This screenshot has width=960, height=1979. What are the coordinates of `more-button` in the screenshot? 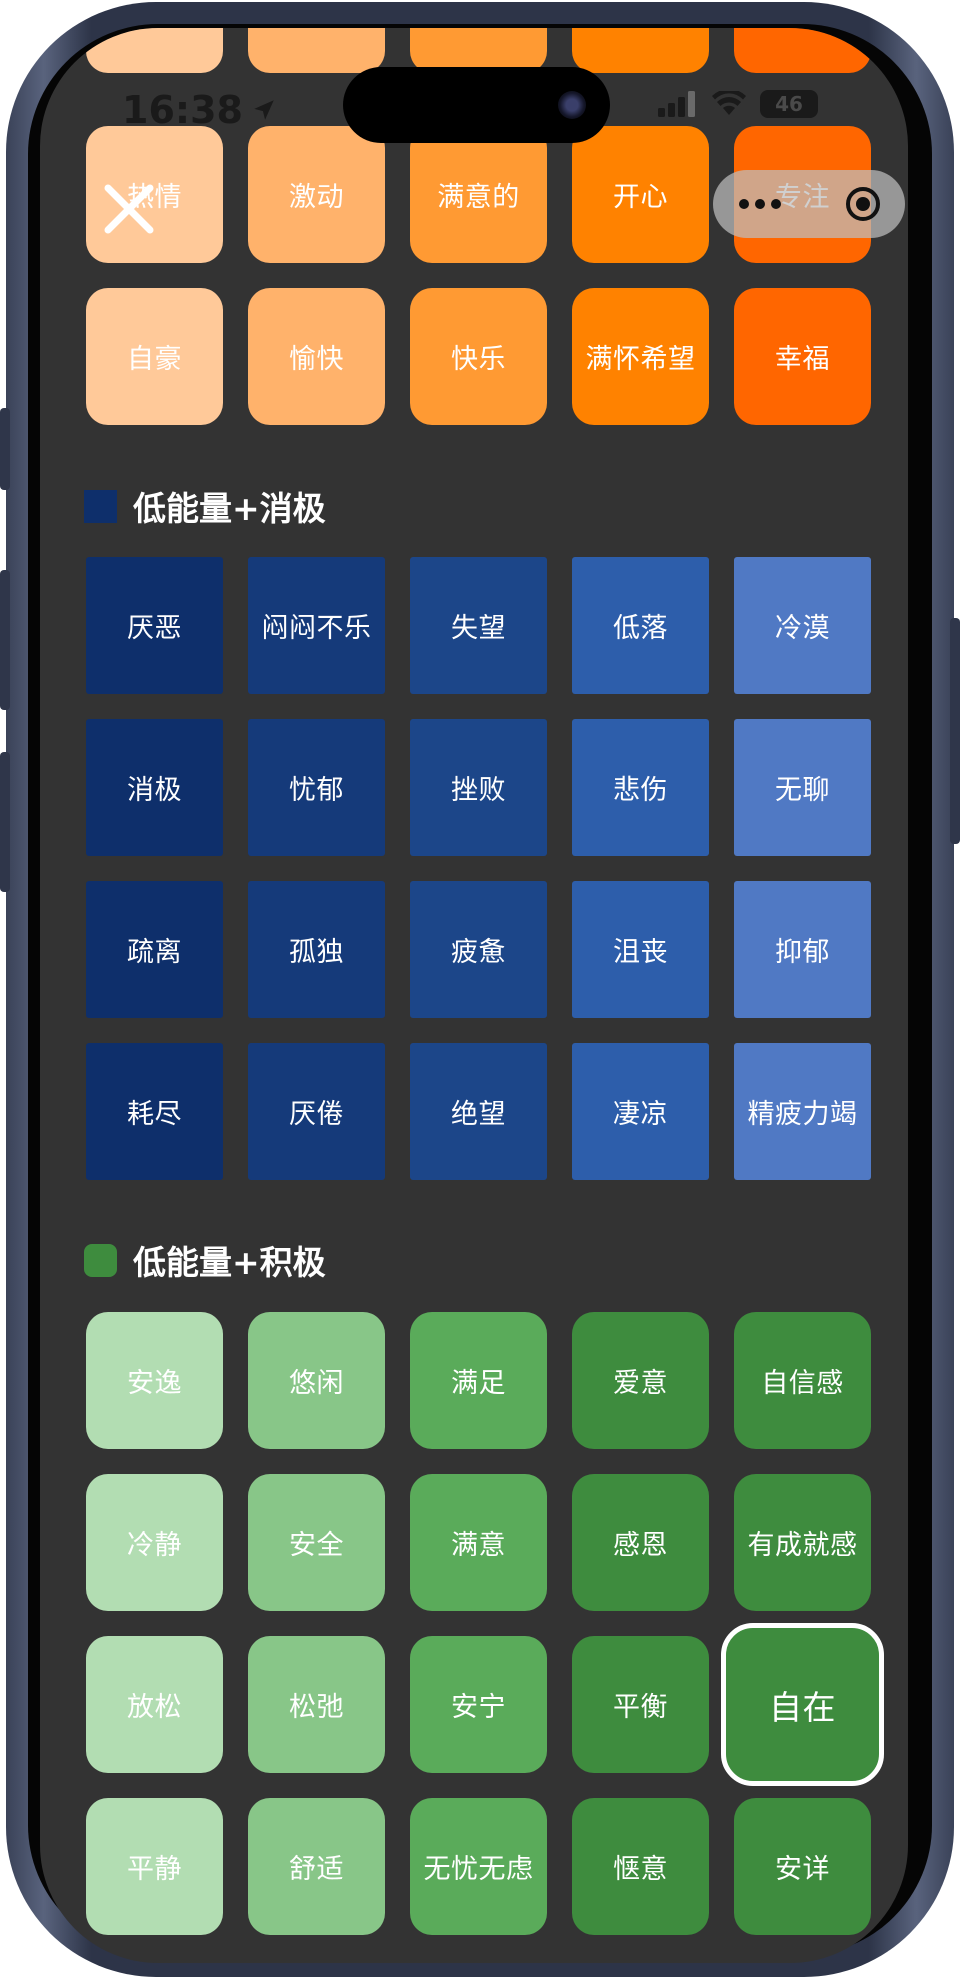 It's located at (760, 204).